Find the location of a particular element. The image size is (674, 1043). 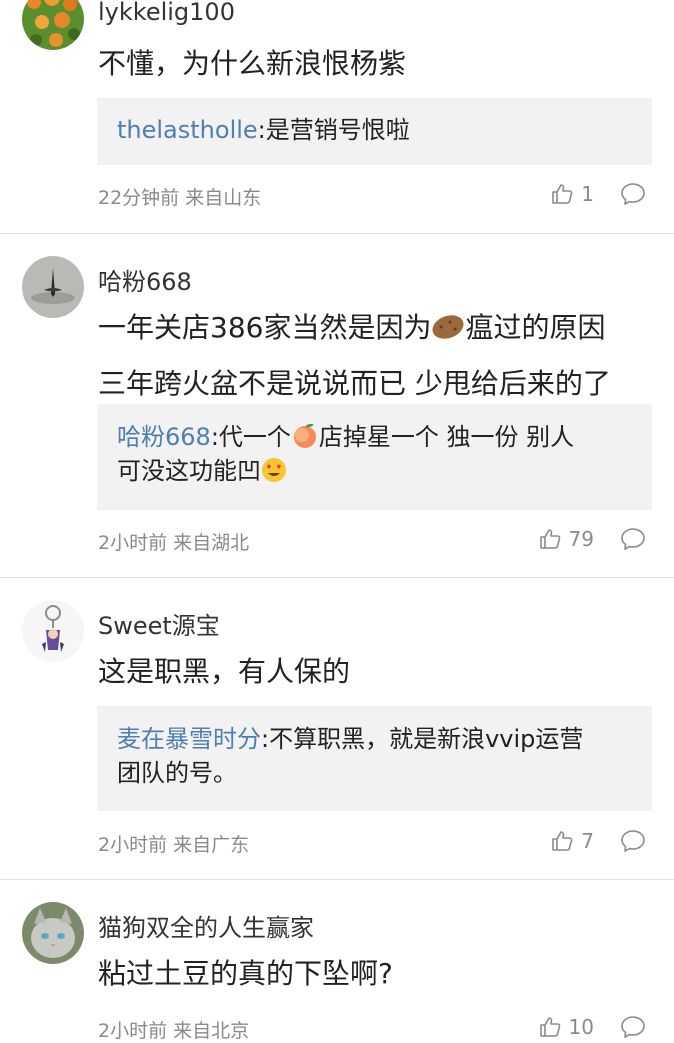

comment-text: 这是职黑，有人保的 is located at coordinates (224, 672).